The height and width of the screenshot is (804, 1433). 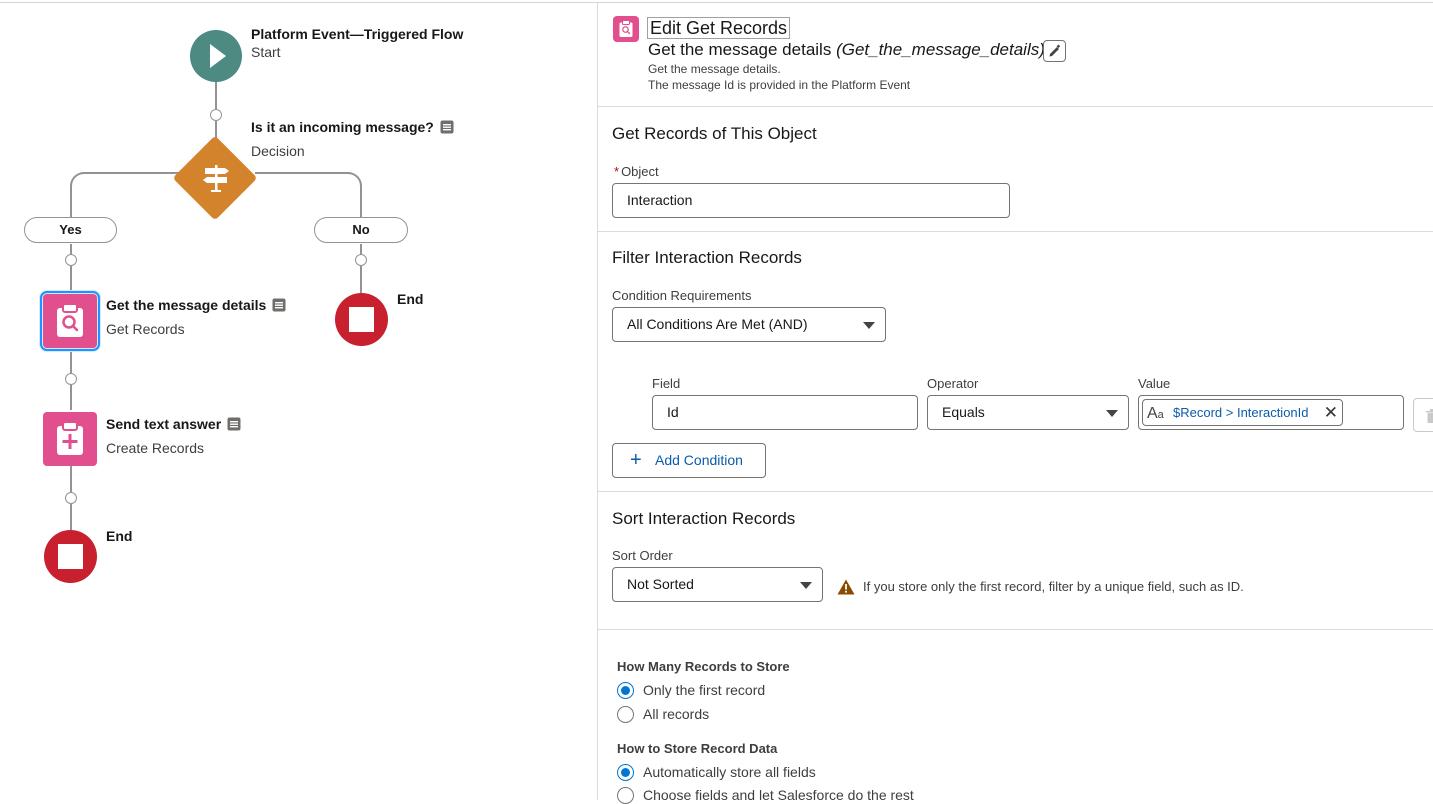 I want to click on value-resource-text: $Record > InteractionId, so click(x=1241, y=412).